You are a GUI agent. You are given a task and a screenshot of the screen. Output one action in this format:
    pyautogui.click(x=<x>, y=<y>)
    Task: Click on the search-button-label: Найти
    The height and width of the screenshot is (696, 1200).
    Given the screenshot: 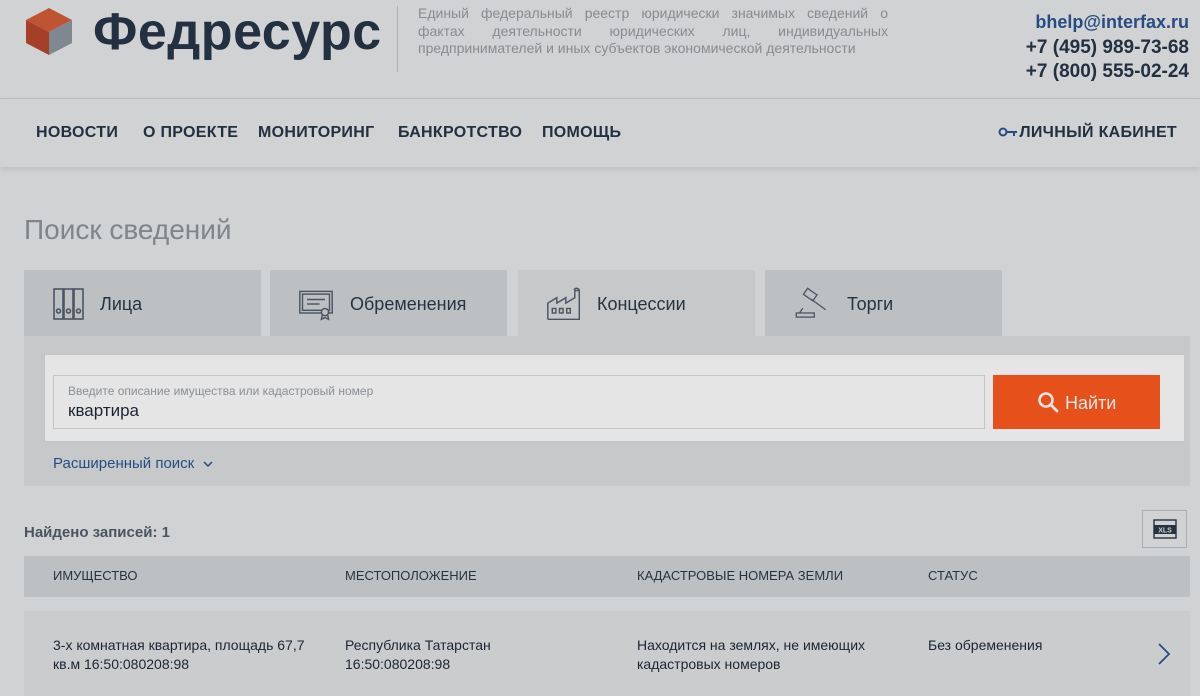 What is the action you would take?
    pyautogui.click(x=1091, y=403)
    